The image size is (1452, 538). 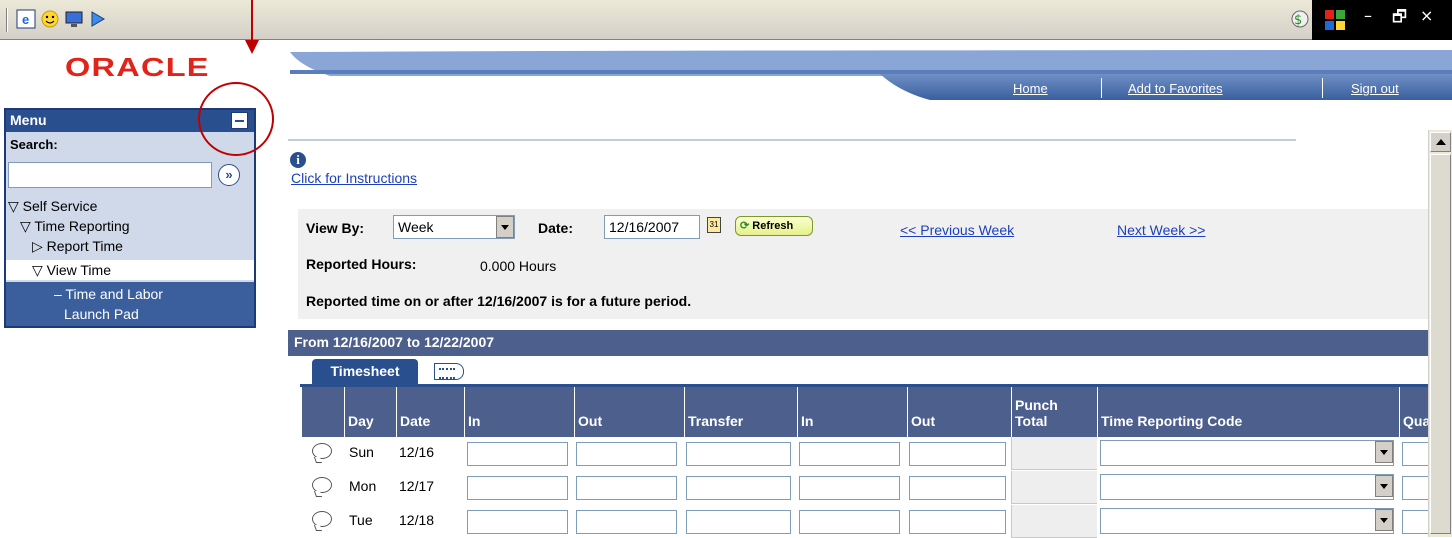 What do you see at coordinates (1375, 88) in the screenshot?
I see `sign-out-link: Sign out` at bounding box center [1375, 88].